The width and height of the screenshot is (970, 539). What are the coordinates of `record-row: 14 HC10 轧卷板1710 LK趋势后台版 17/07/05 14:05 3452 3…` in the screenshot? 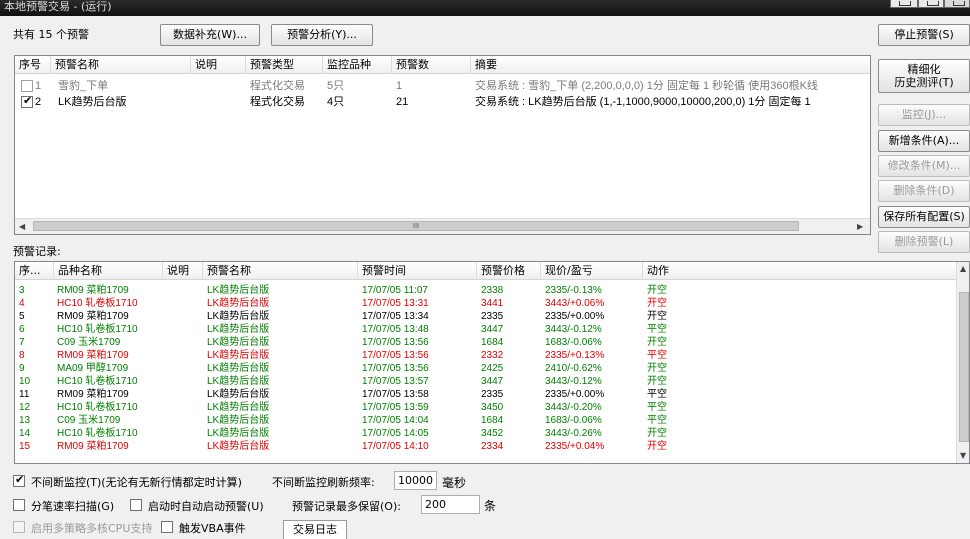 It's located at (485, 433).